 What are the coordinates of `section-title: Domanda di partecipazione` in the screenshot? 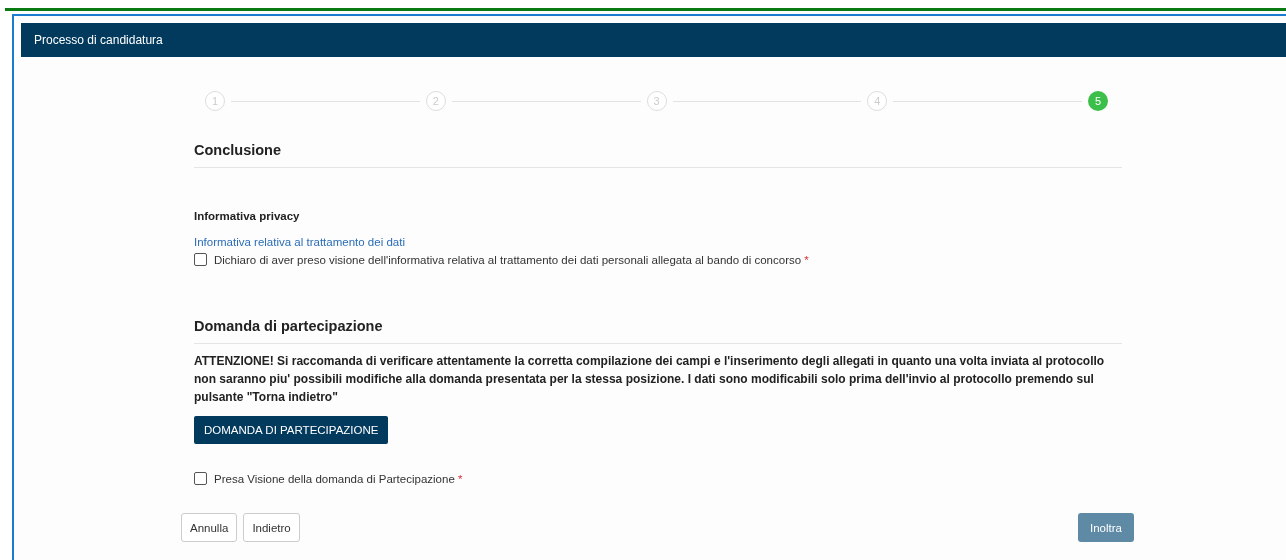 It's located at (658, 331).